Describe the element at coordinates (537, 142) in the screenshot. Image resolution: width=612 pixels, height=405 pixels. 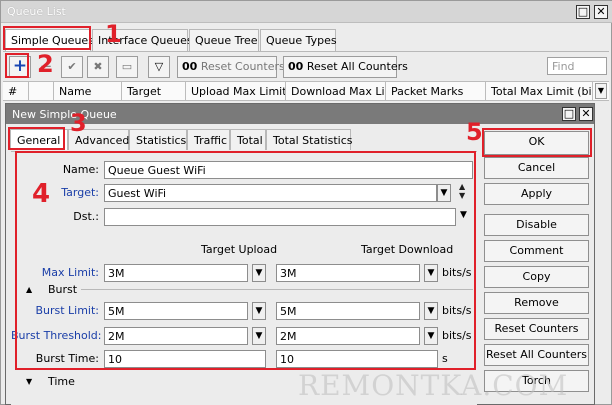
I see `highlight-ok-button` at that location.